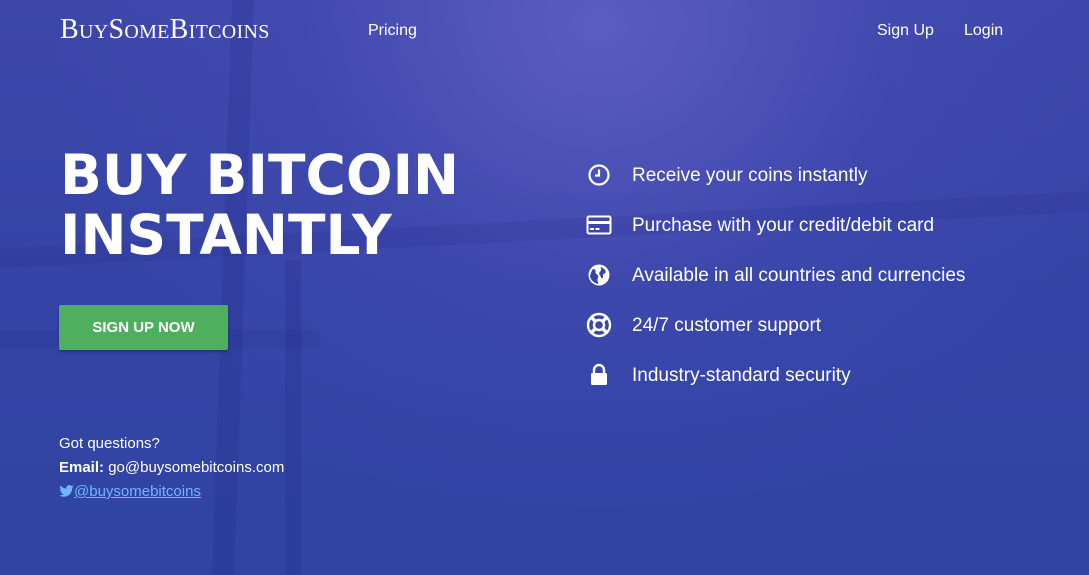  I want to click on feature-text: Industry-standard security, so click(741, 375).